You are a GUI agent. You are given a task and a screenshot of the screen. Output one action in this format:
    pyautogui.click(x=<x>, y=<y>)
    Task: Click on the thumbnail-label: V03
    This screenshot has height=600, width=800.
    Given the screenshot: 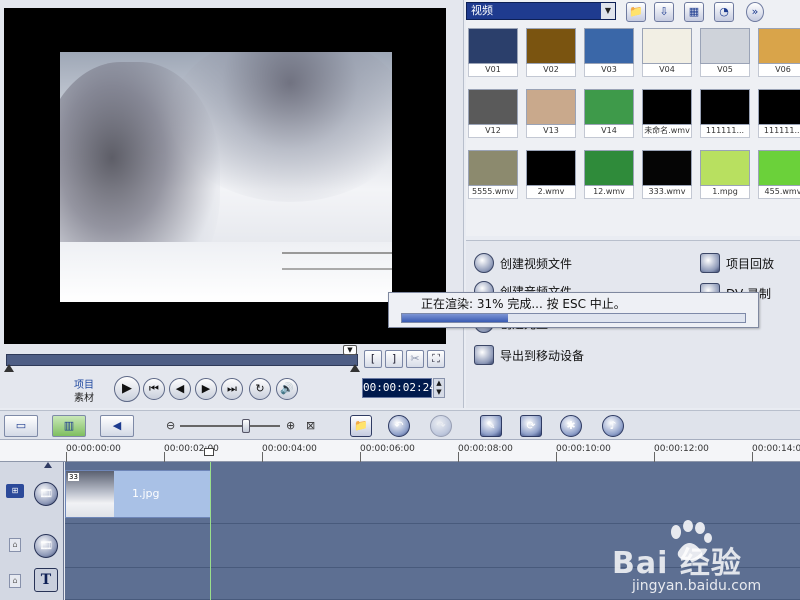 What is the action you would take?
    pyautogui.click(x=609, y=70)
    